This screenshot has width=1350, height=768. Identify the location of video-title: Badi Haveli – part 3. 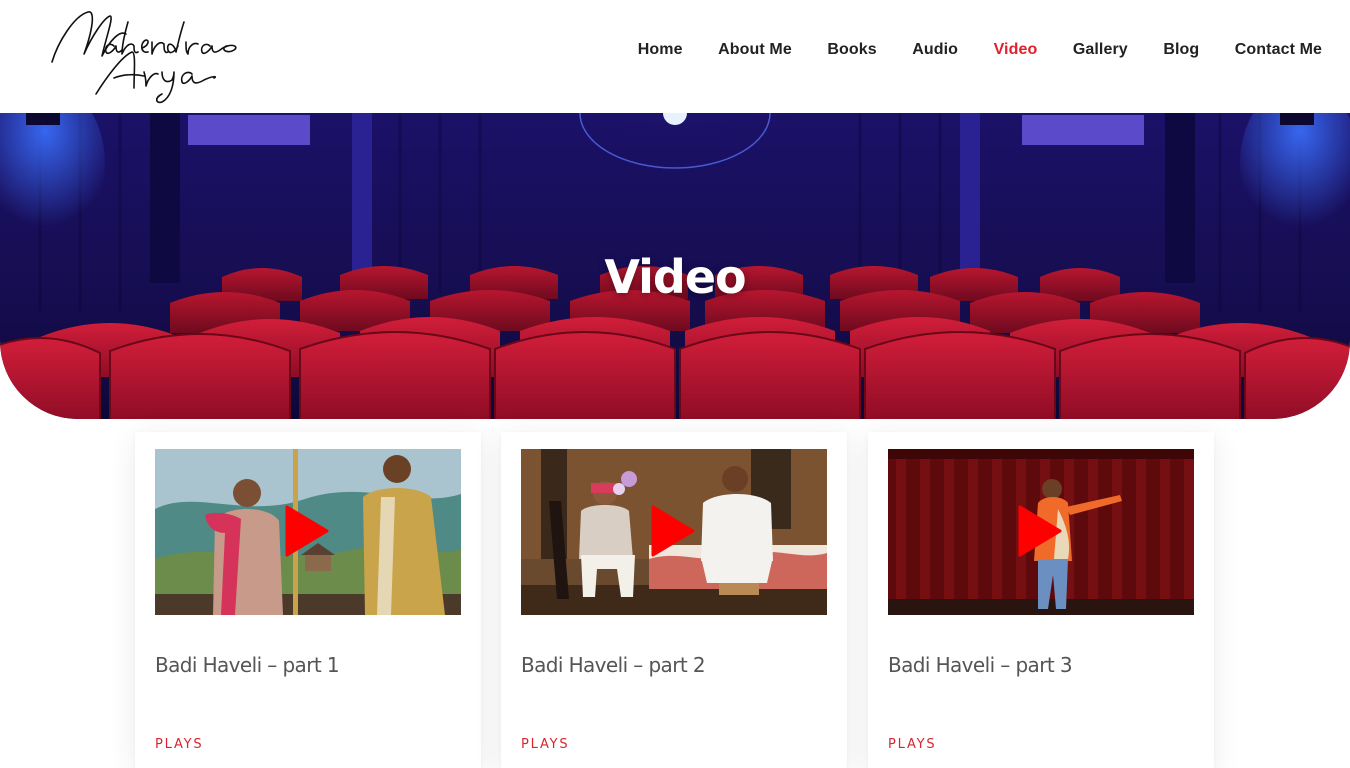
(980, 665).